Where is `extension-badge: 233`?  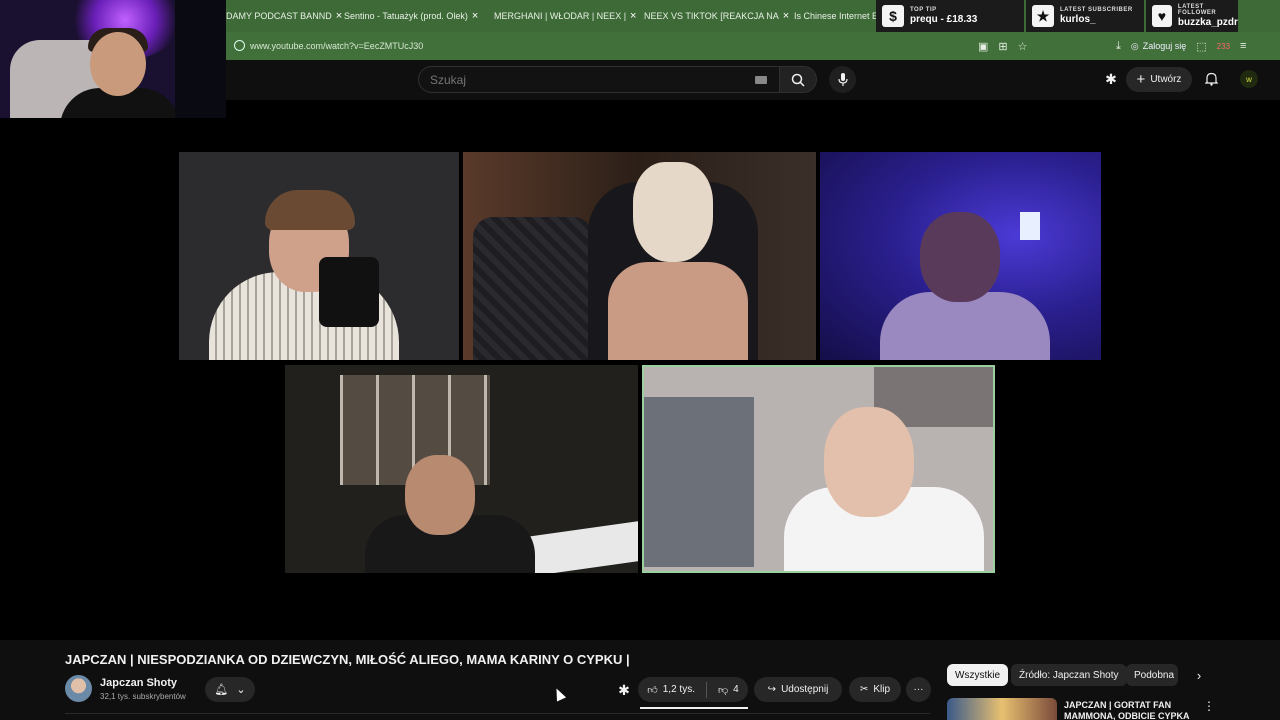
extension-badge: 233 is located at coordinates (1223, 46).